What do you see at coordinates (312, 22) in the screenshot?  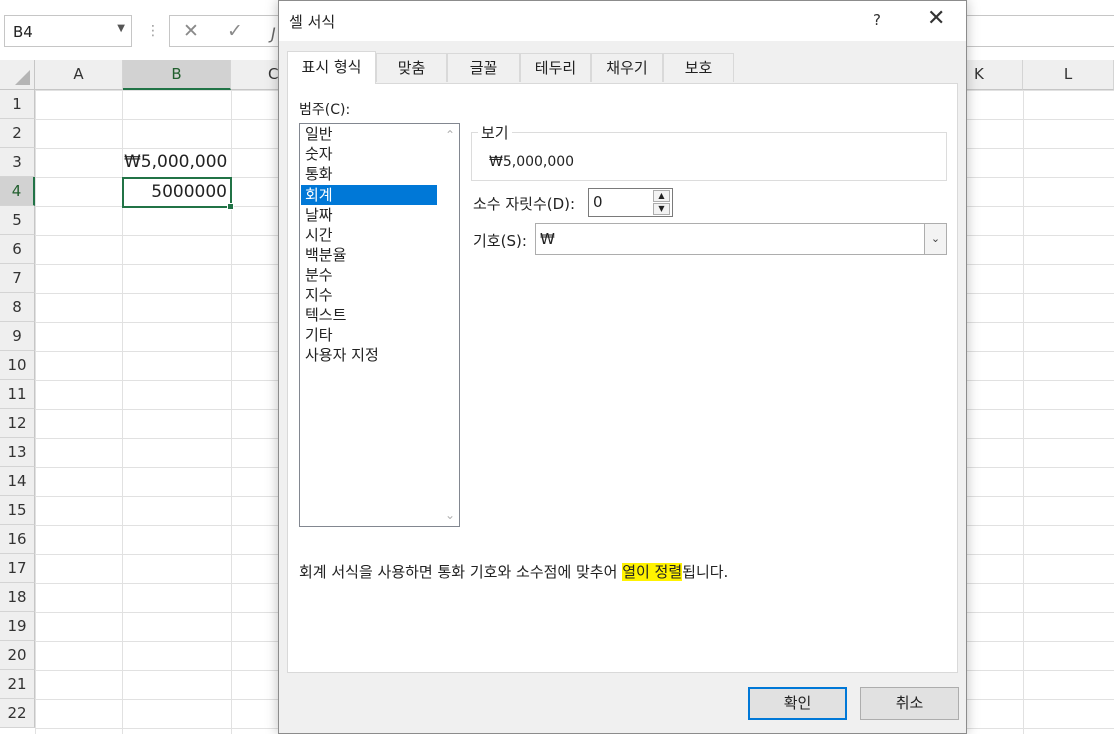 I see `dialog-title: 셀 서식` at bounding box center [312, 22].